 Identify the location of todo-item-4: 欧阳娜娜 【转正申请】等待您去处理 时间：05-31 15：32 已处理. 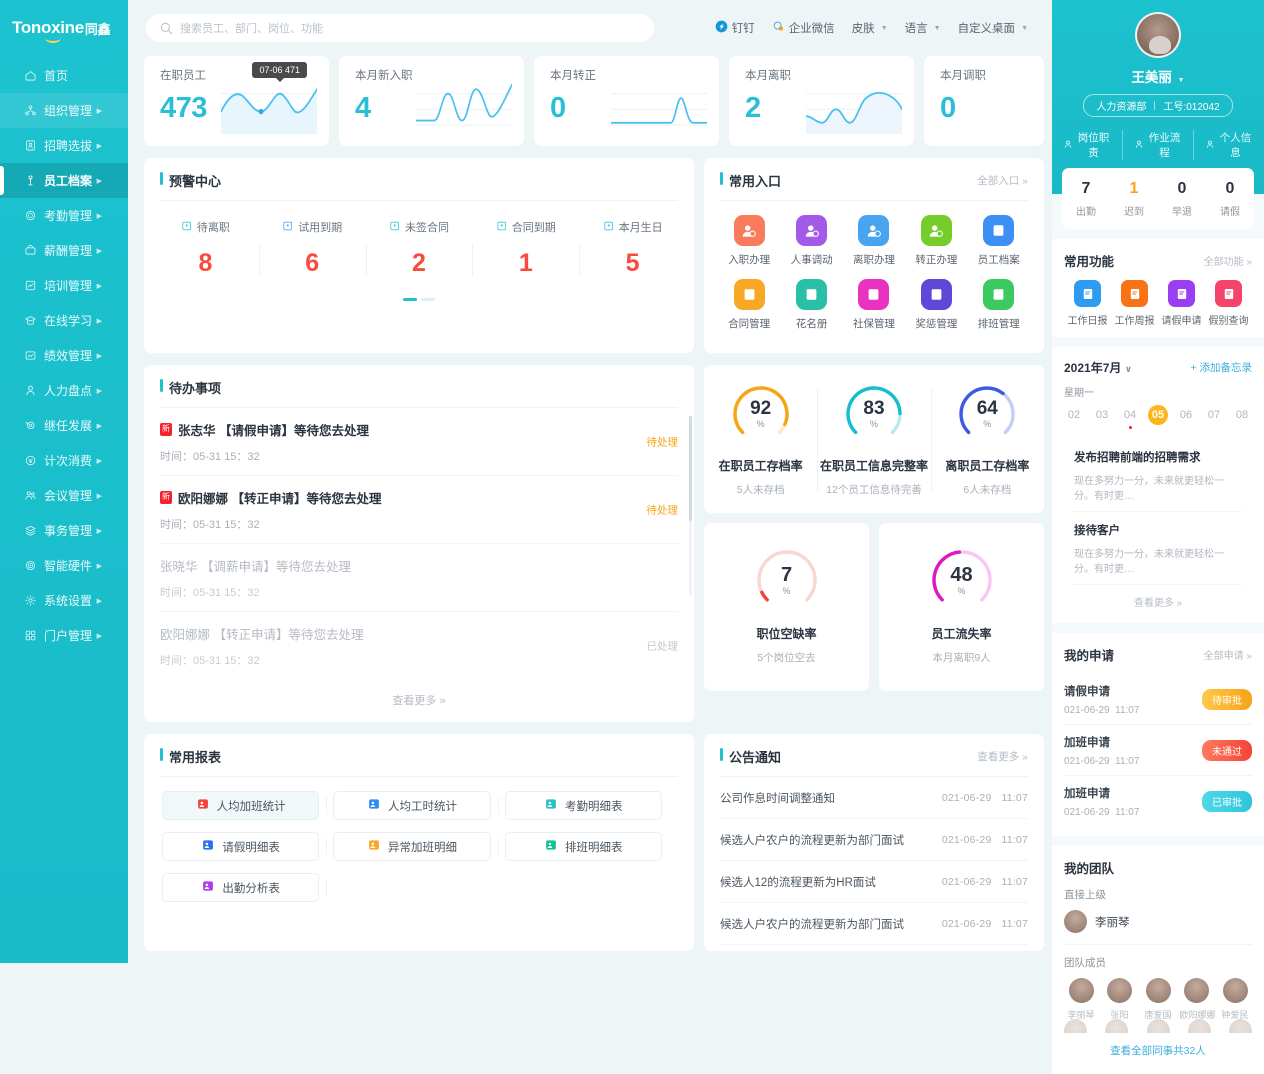
(419, 645).